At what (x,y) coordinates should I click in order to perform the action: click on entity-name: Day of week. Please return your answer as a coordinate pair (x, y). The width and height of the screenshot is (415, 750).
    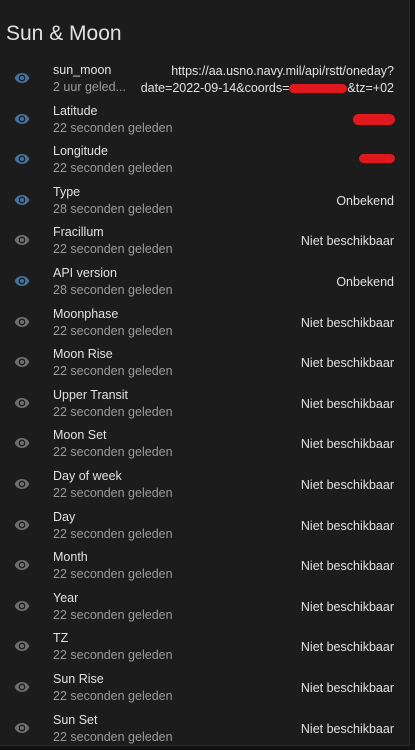
    Looking at the image, I should click on (87, 475).